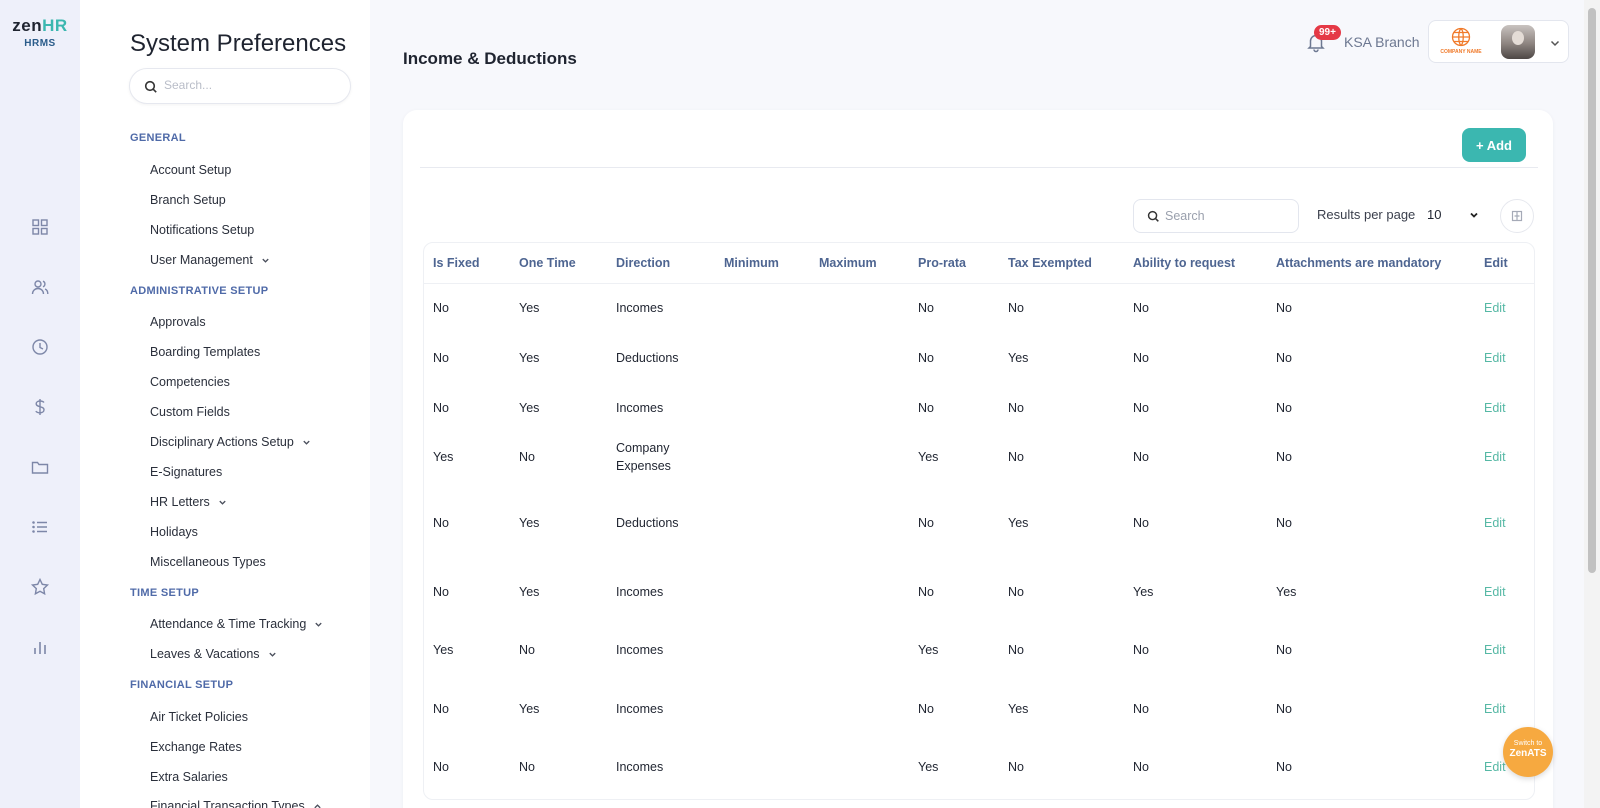 Image resolution: width=1600 pixels, height=808 pixels. What do you see at coordinates (1061, 263) in the screenshot?
I see `column-header-tax-exempted: Tax Exempted` at bounding box center [1061, 263].